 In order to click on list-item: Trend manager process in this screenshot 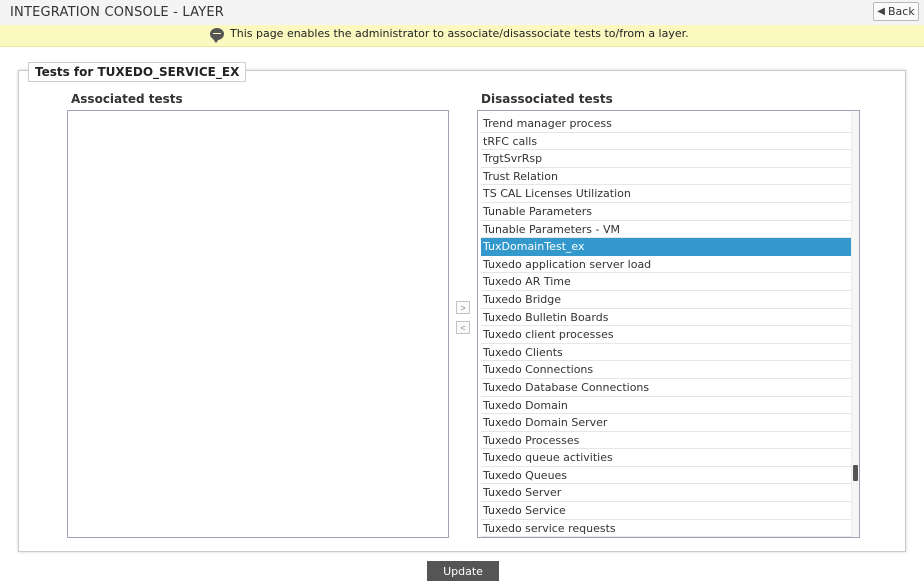, I will do `click(666, 124)`.